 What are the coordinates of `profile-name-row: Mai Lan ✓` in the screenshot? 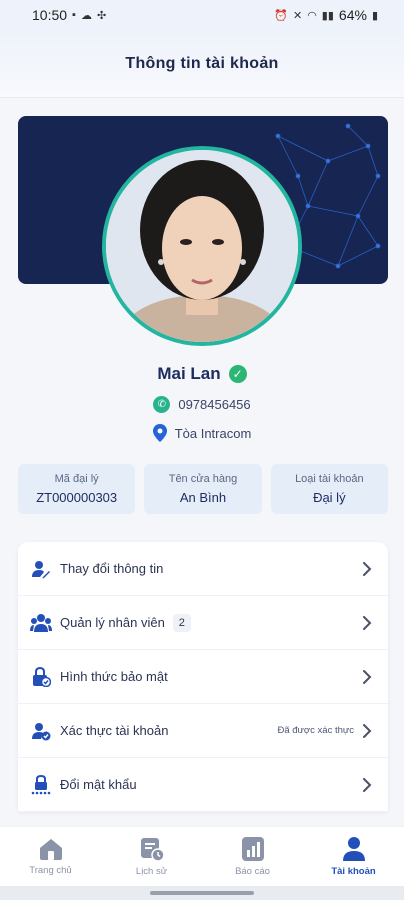 It's located at (202, 374).